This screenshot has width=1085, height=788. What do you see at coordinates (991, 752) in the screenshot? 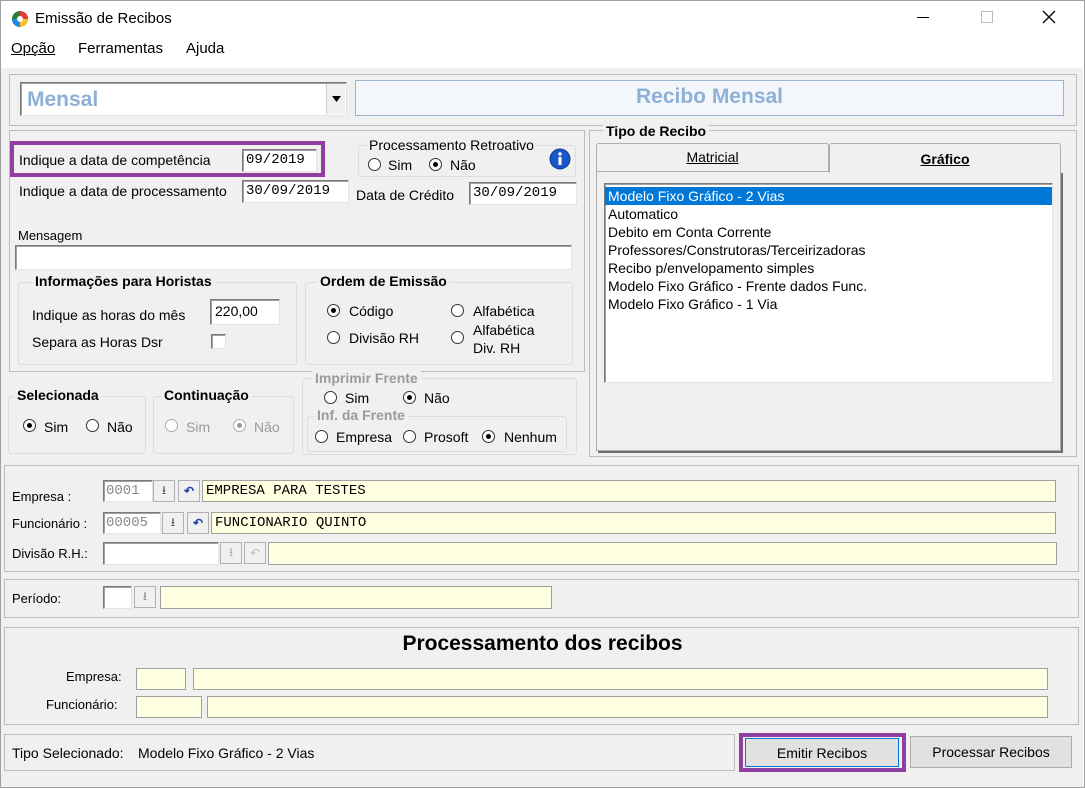
I see `processar-recibos-button: Processar Recibos` at bounding box center [991, 752].